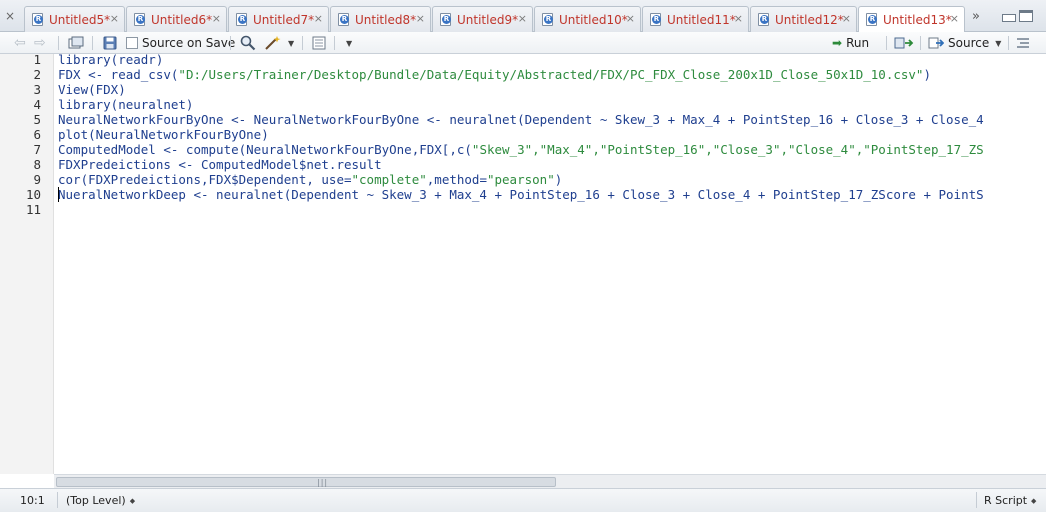  I want to click on source-button: Source ▼, so click(964, 43).